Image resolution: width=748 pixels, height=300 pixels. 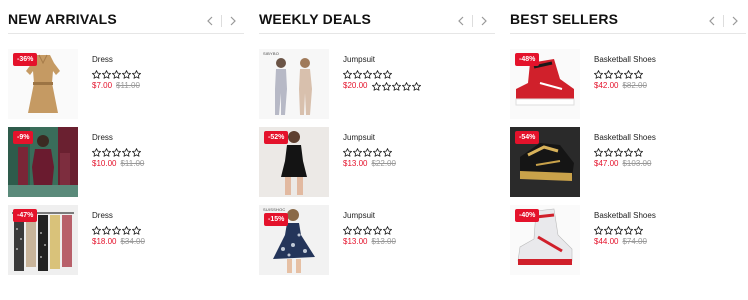 What do you see at coordinates (294, 84) in the screenshot?
I see `product-image: SIBYBO` at bounding box center [294, 84].